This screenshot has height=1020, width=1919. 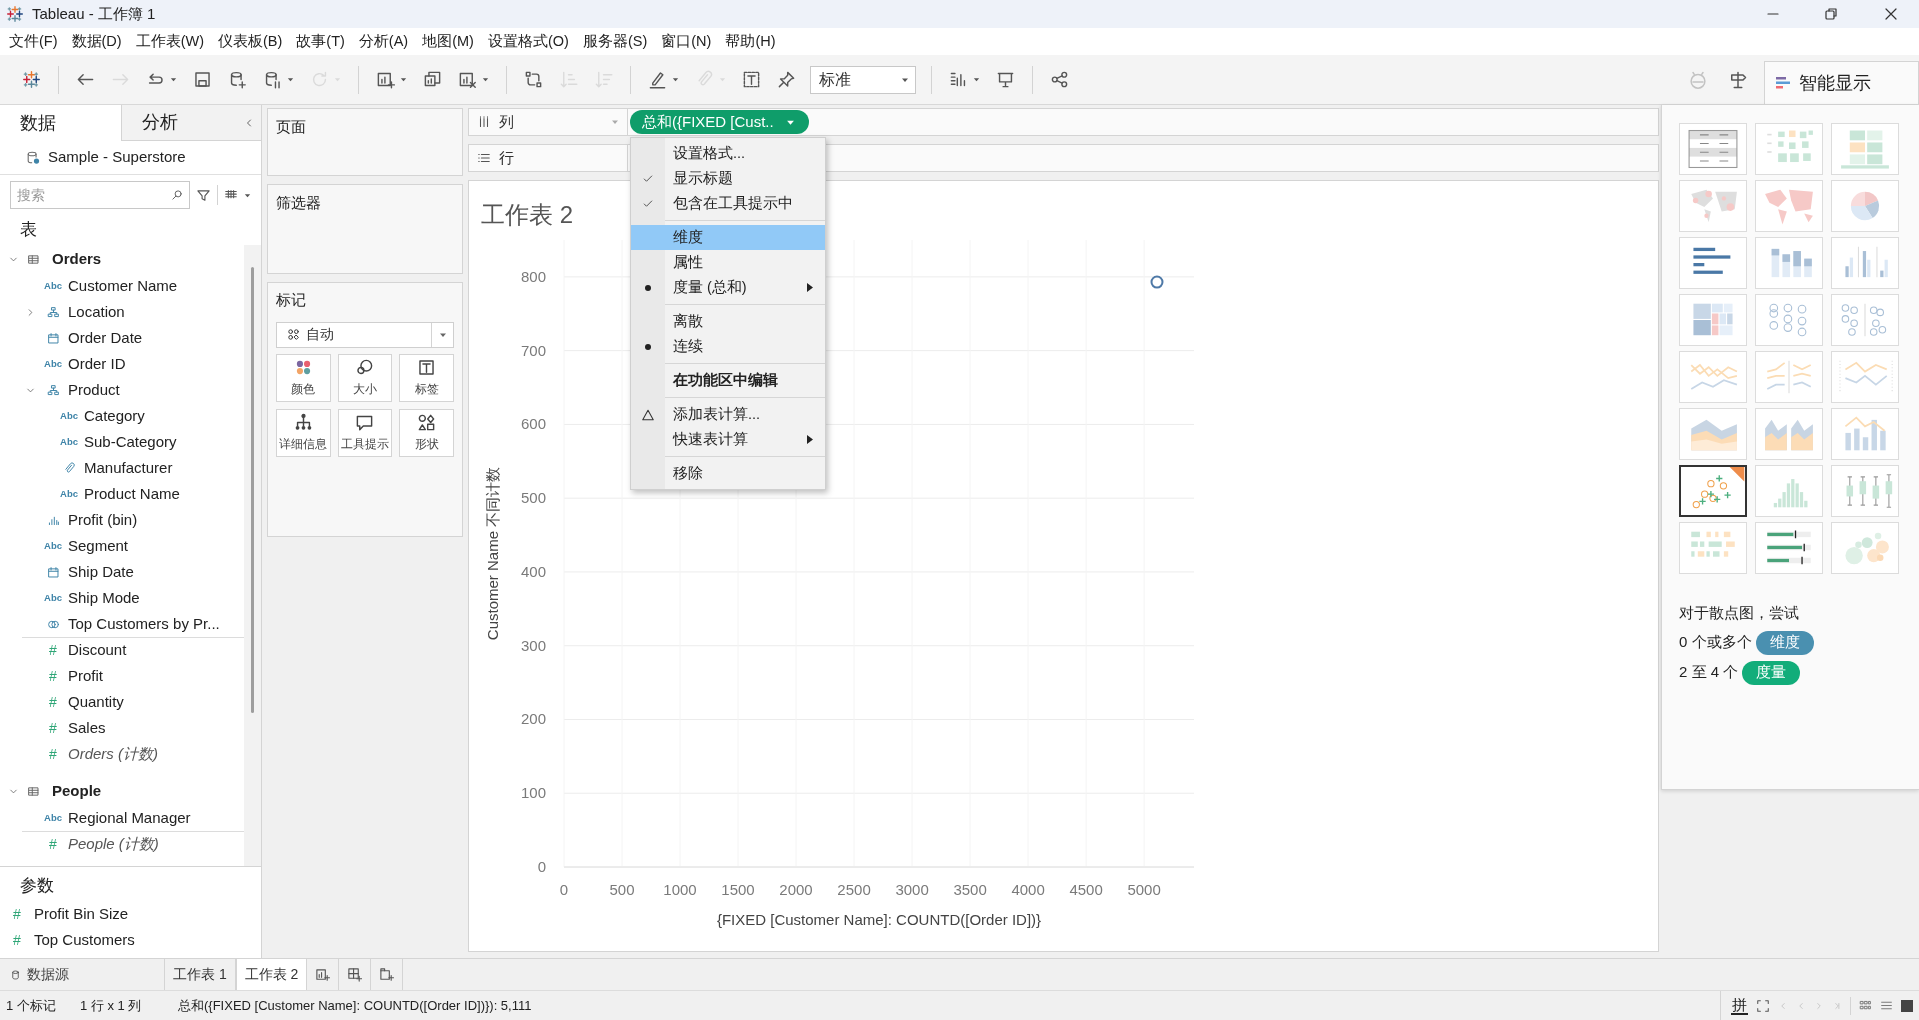 I want to click on field-name: Ship Mode, so click(x=104, y=598).